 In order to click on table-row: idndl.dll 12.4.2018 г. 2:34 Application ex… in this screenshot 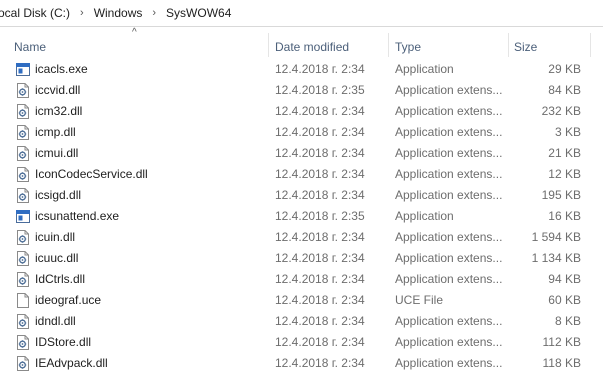, I will do `click(301, 321)`.